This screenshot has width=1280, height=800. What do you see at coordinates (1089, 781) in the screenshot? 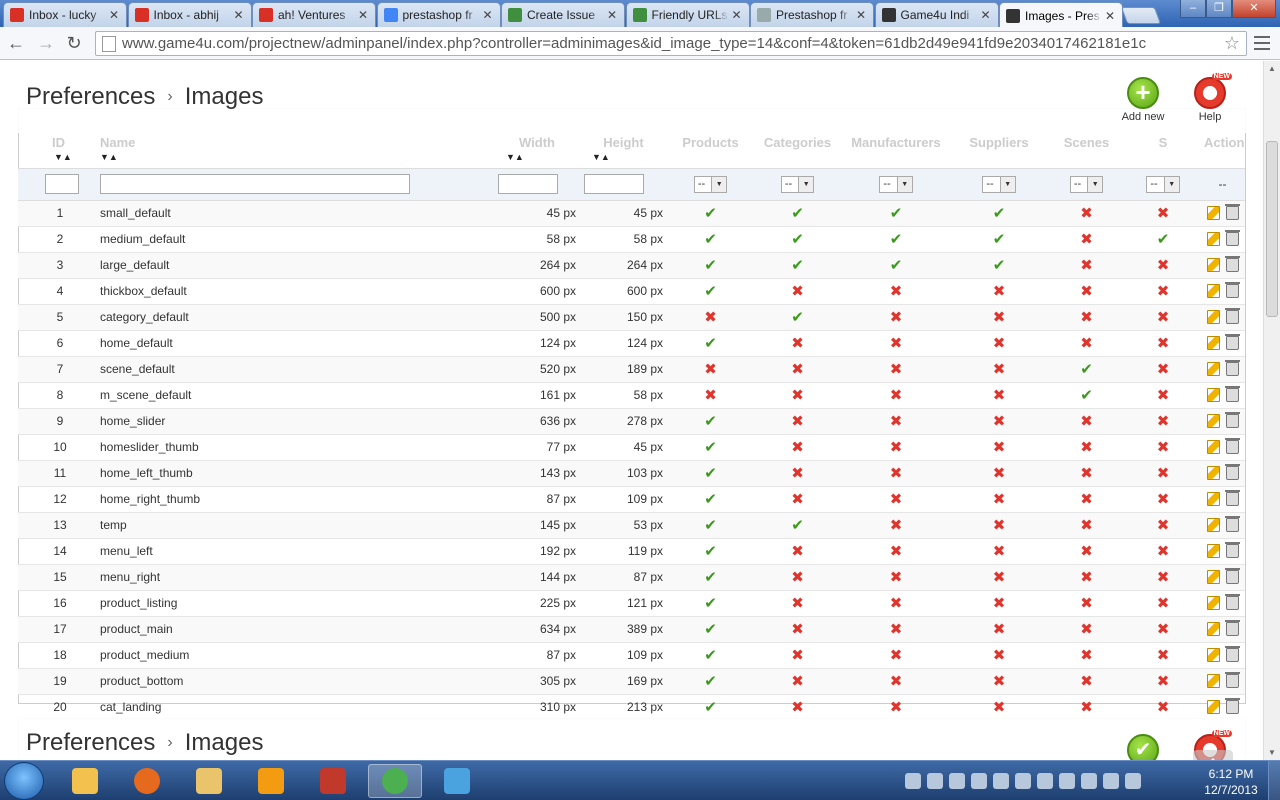
I see `network-icon` at bounding box center [1089, 781].